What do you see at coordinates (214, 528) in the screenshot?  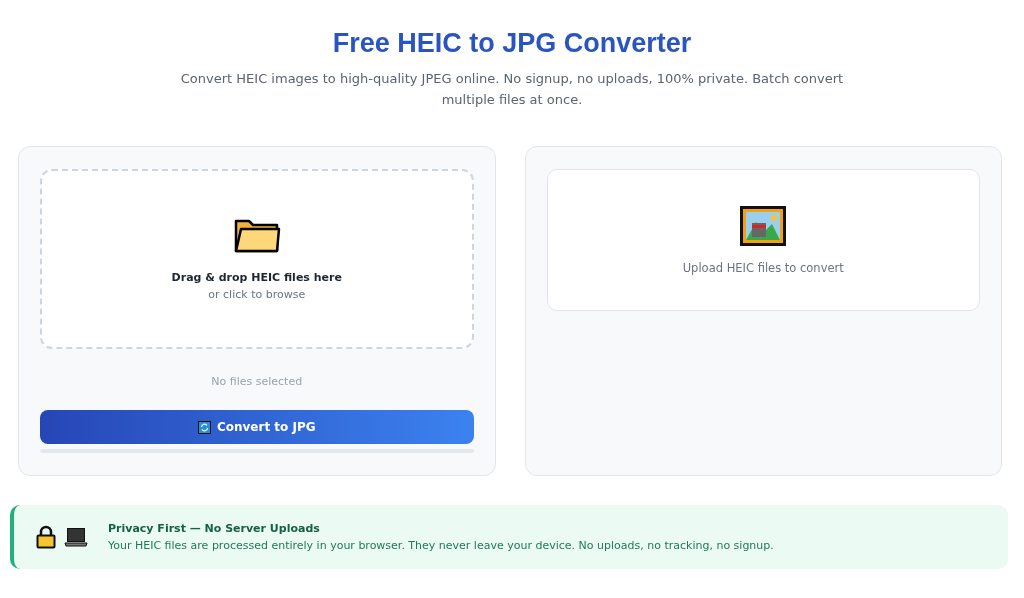 I see `privacy-title: Privacy First — No Server Uploads` at bounding box center [214, 528].